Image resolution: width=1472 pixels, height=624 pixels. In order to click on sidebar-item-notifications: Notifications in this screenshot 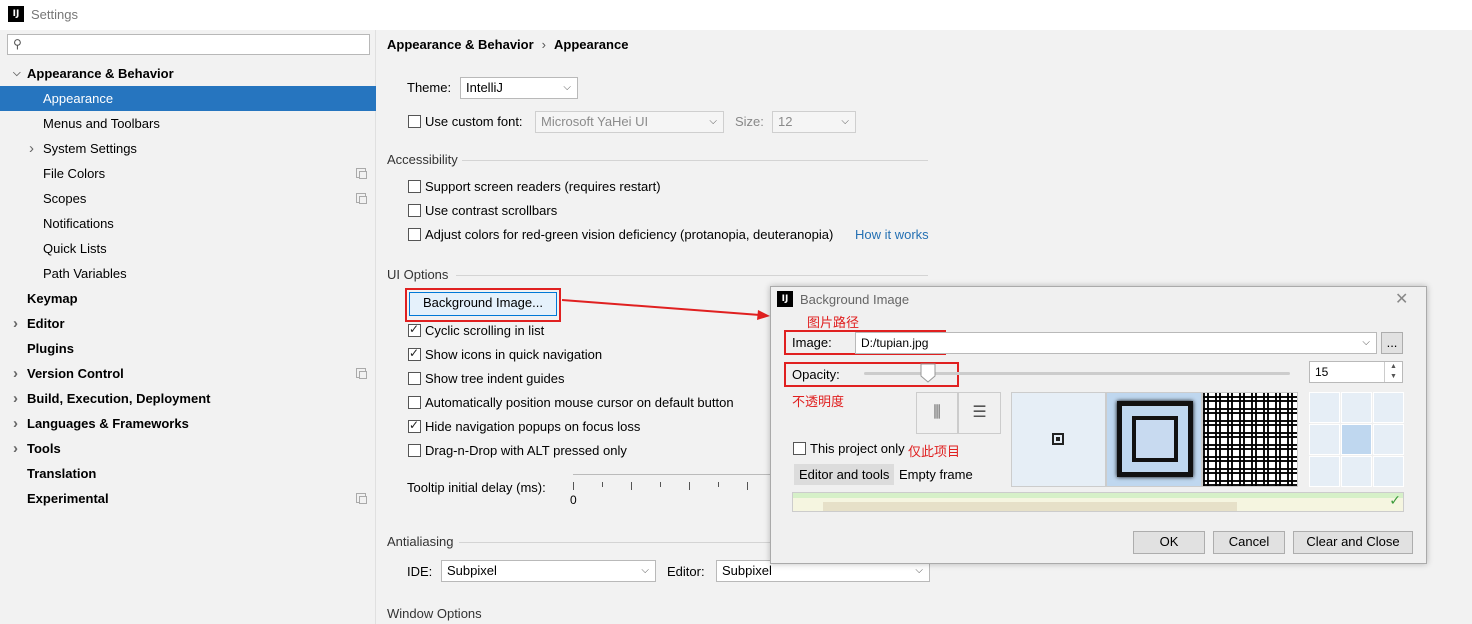, I will do `click(188, 223)`.